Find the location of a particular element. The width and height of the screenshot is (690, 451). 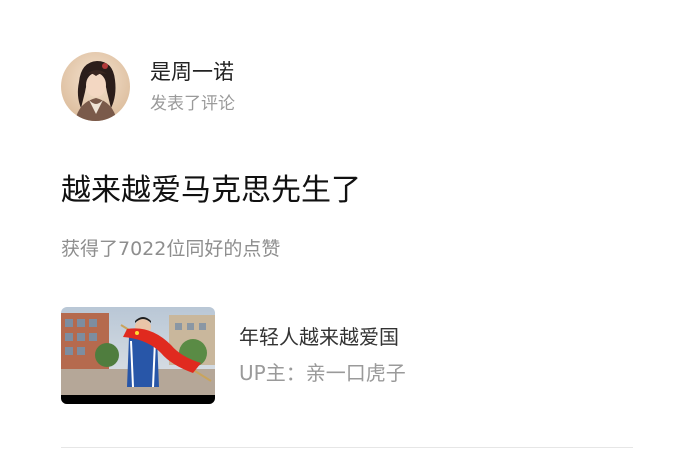

like-count-text: 获得了7022位同好的点赞 is located at coordinates (171, 249).